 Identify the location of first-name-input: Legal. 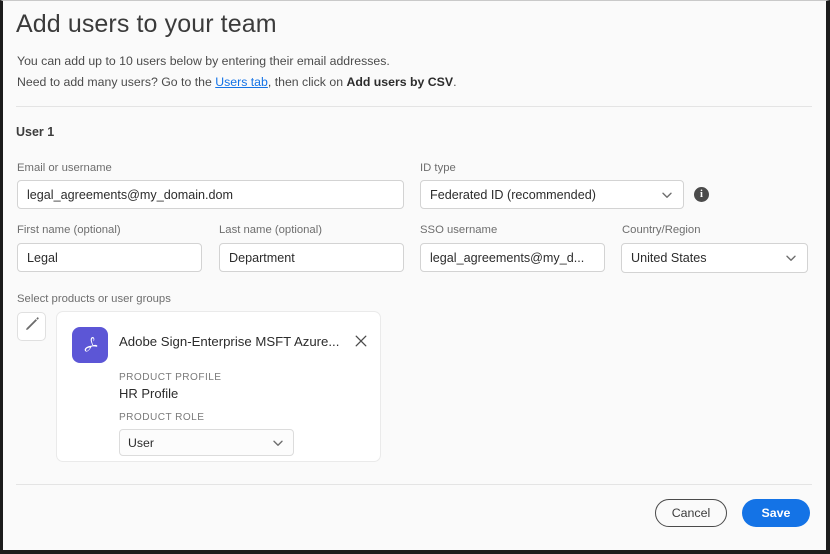
(109, 257).